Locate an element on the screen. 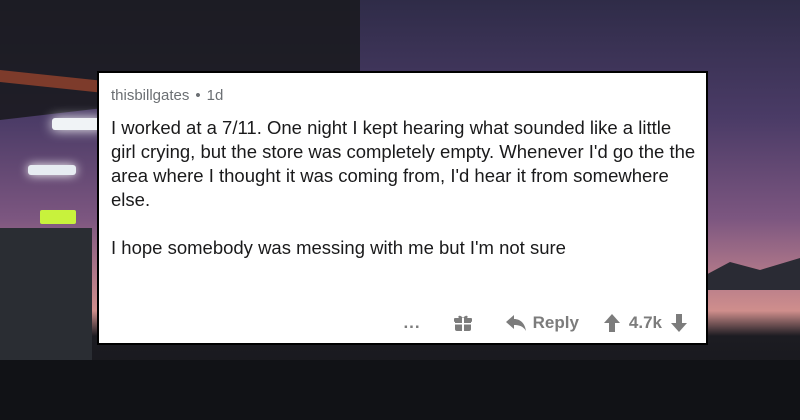 This screenshot has height=420, width=800. vote-score: 4.7k is located at coordinates (645, 322).